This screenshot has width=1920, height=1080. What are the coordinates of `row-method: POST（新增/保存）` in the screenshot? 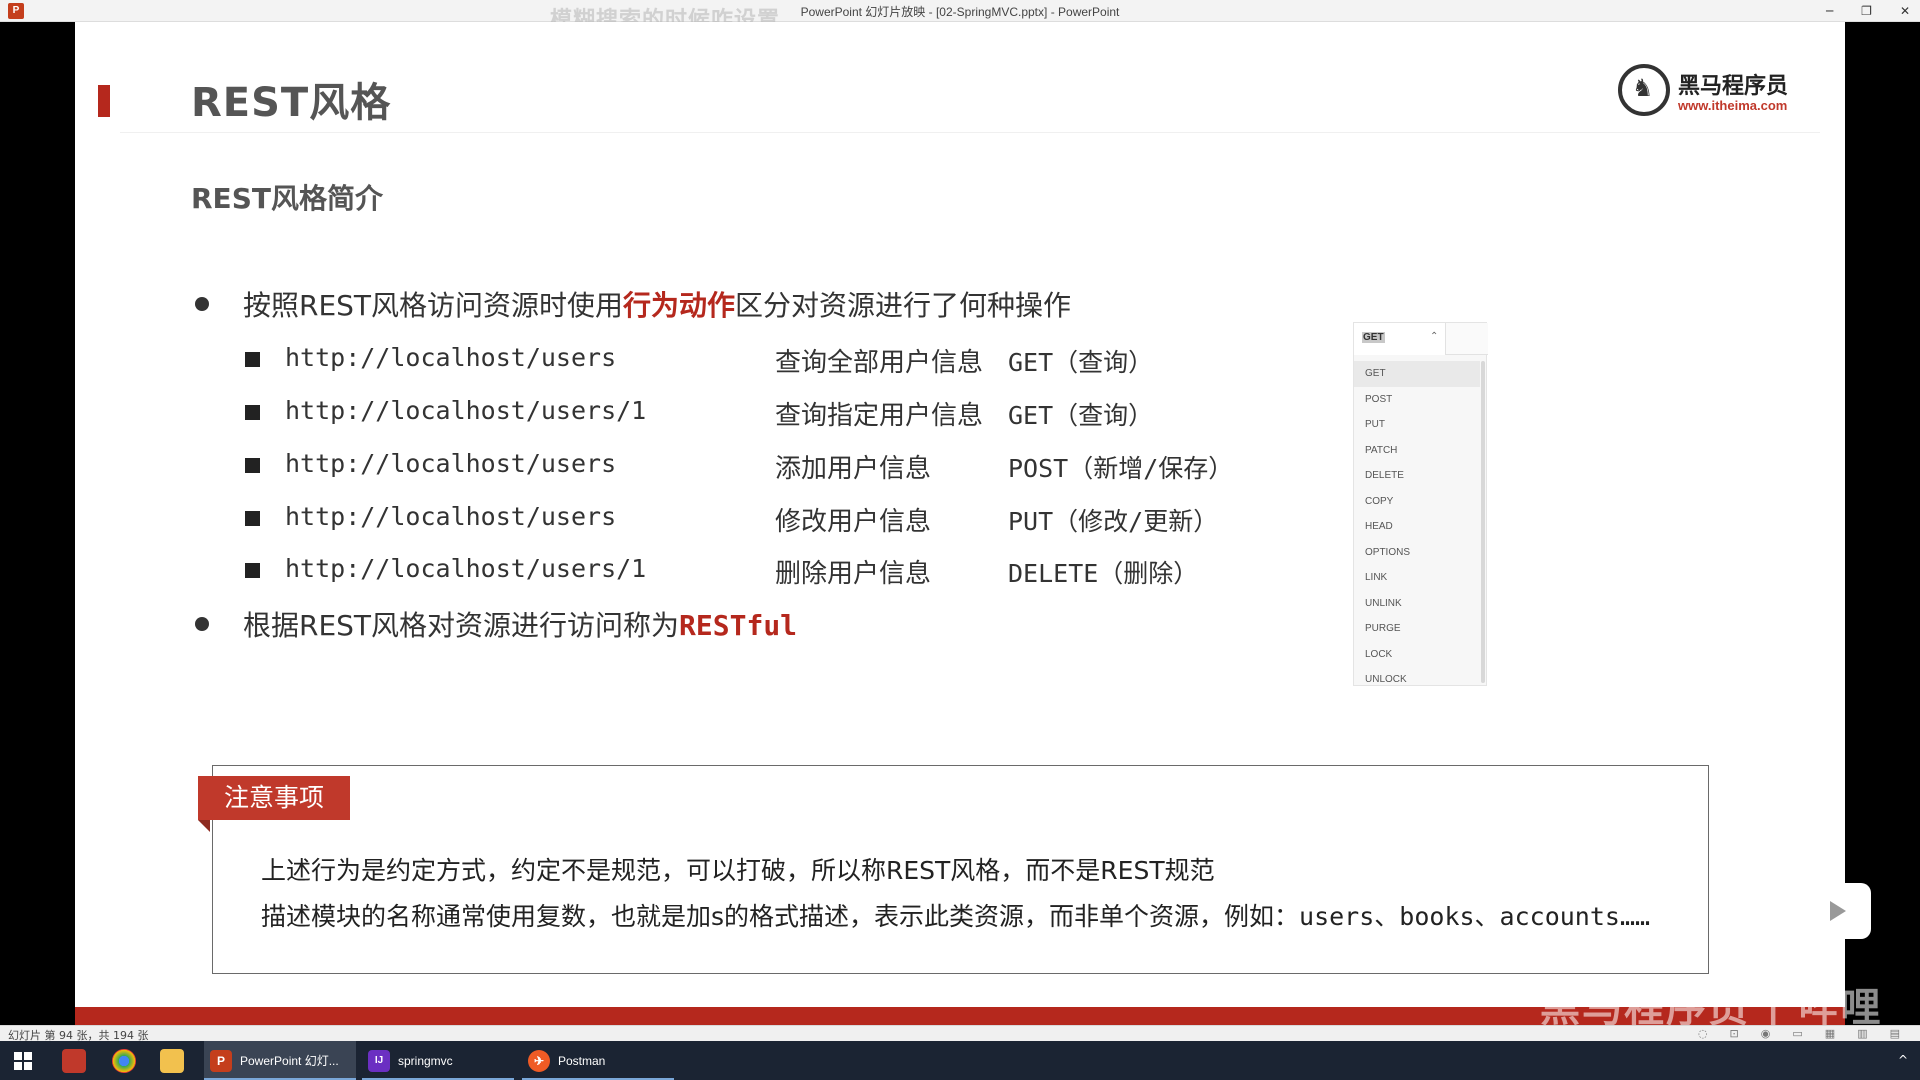 It's located at (1121, 468).